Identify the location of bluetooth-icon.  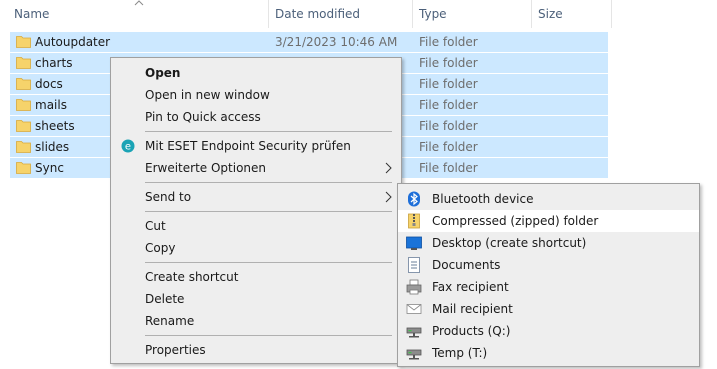
(414, 199).